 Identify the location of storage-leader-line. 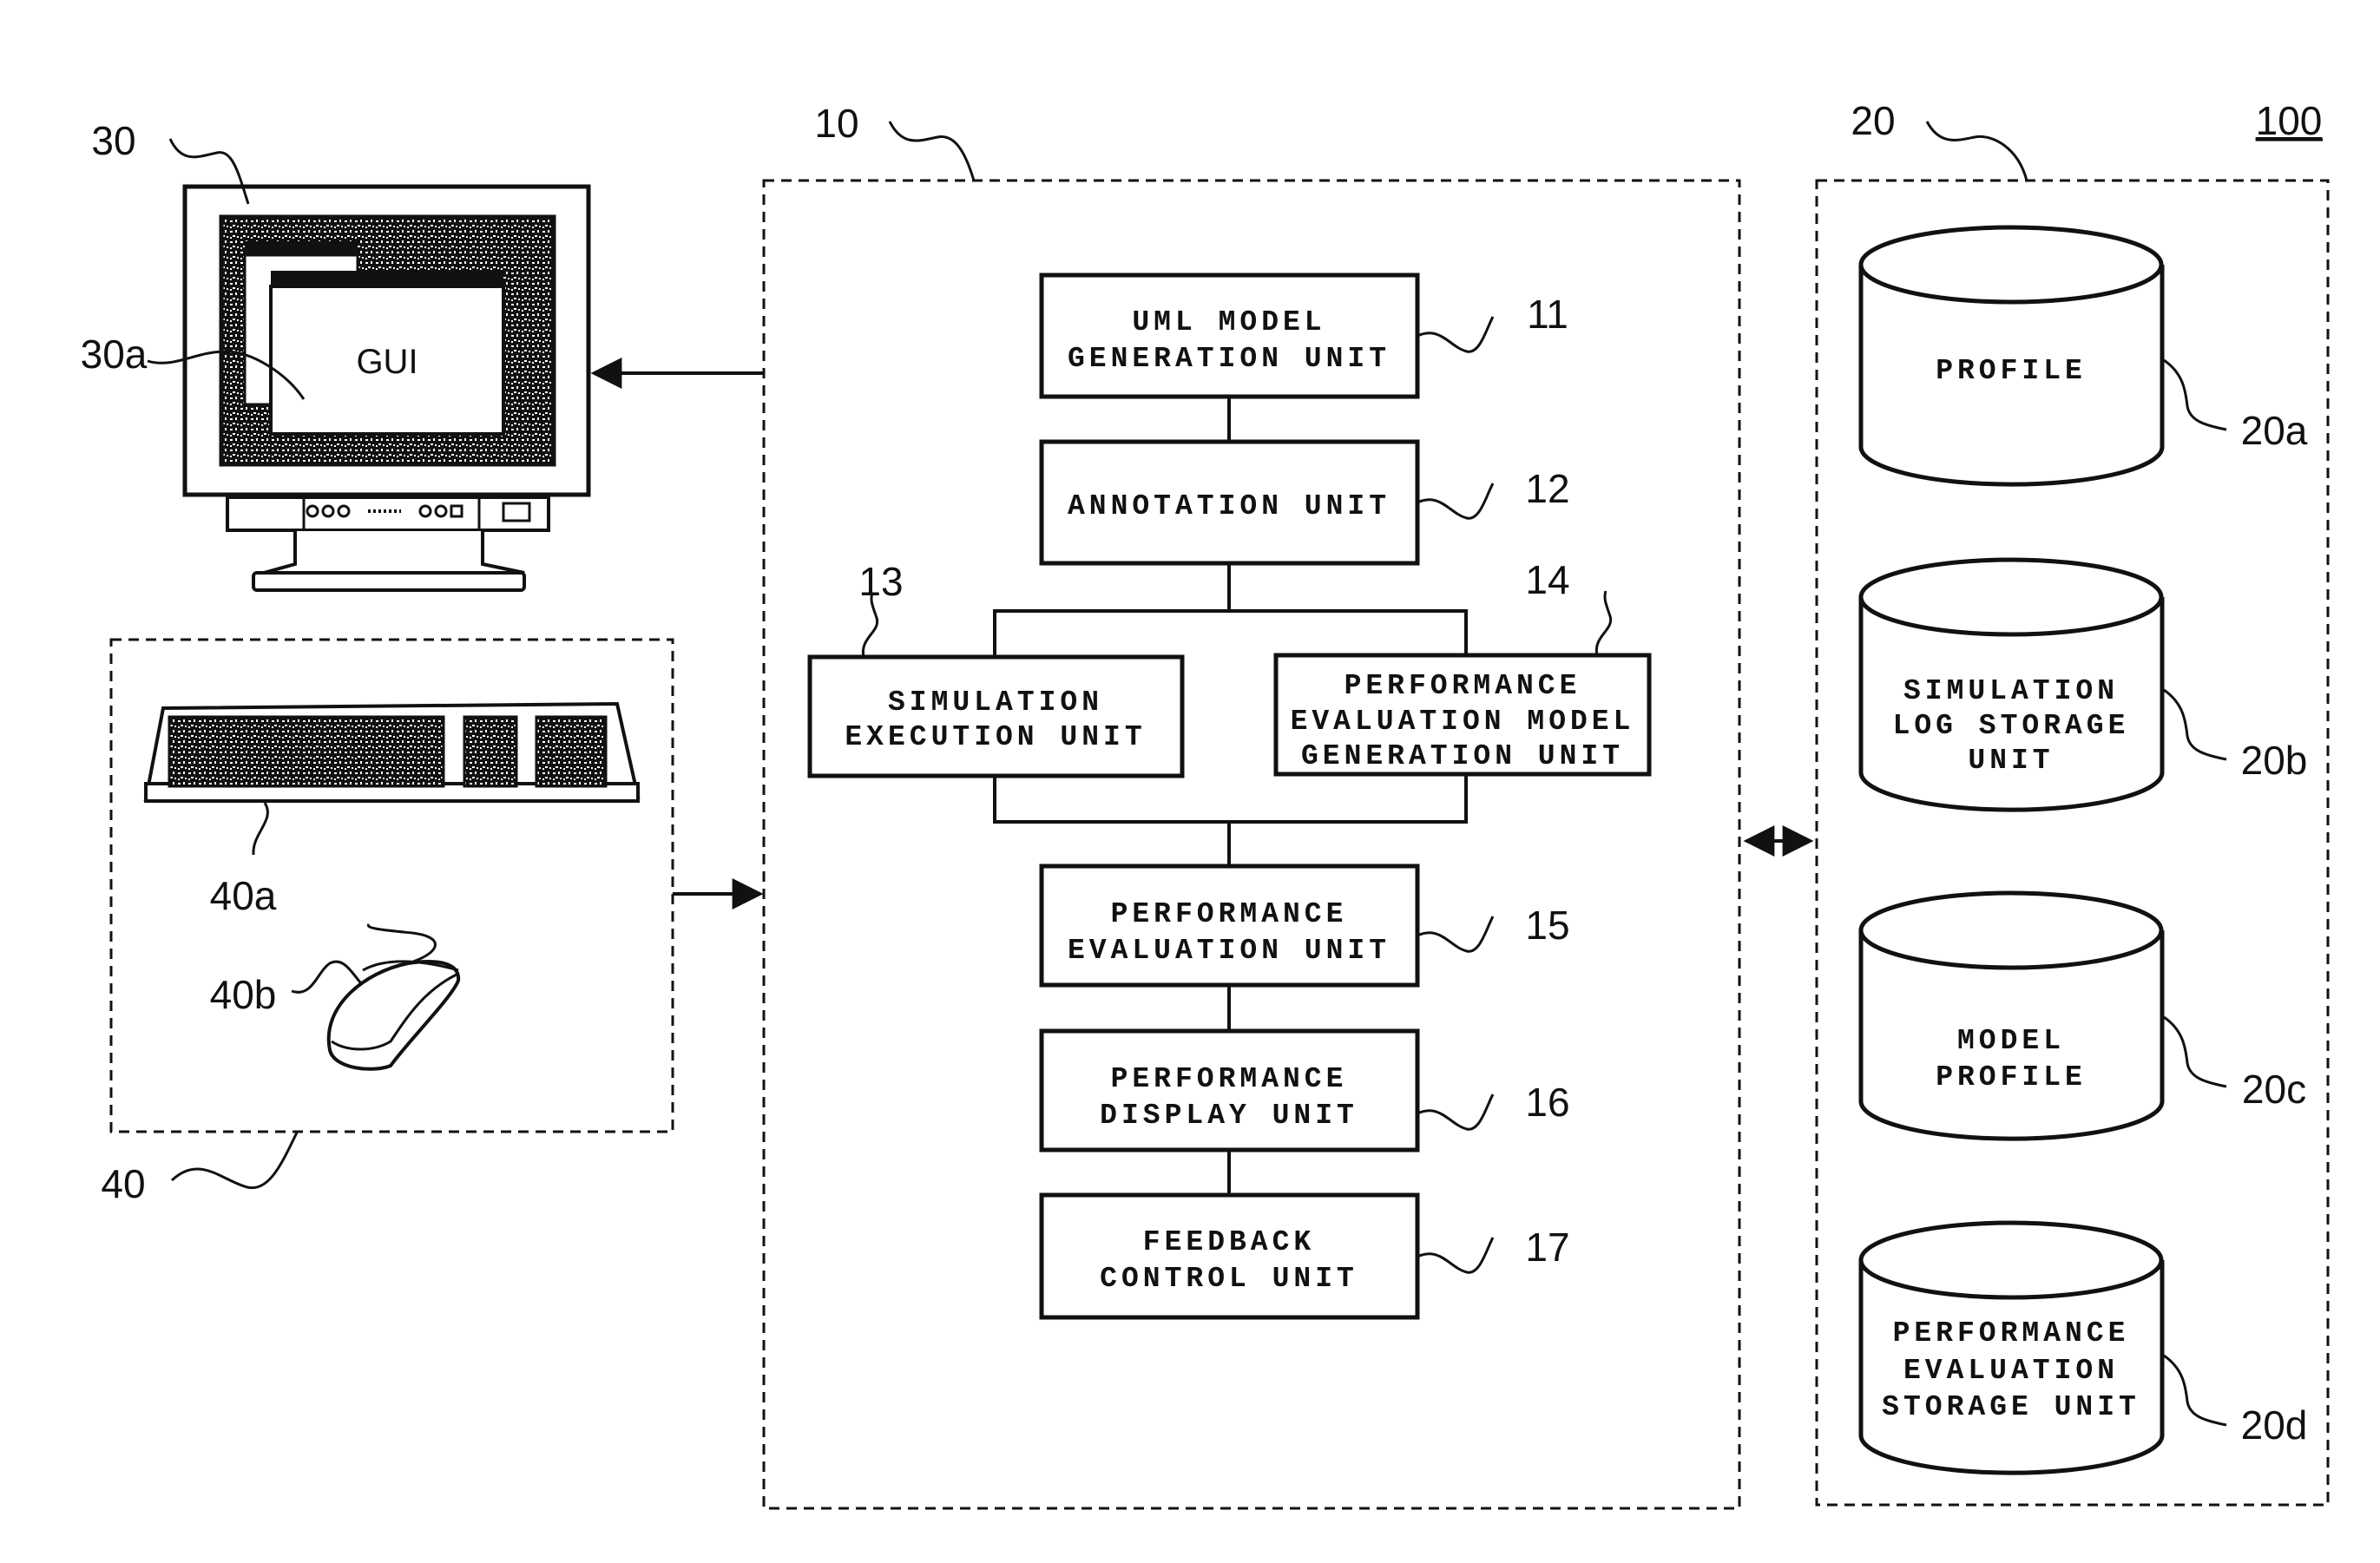
(1976, 151).